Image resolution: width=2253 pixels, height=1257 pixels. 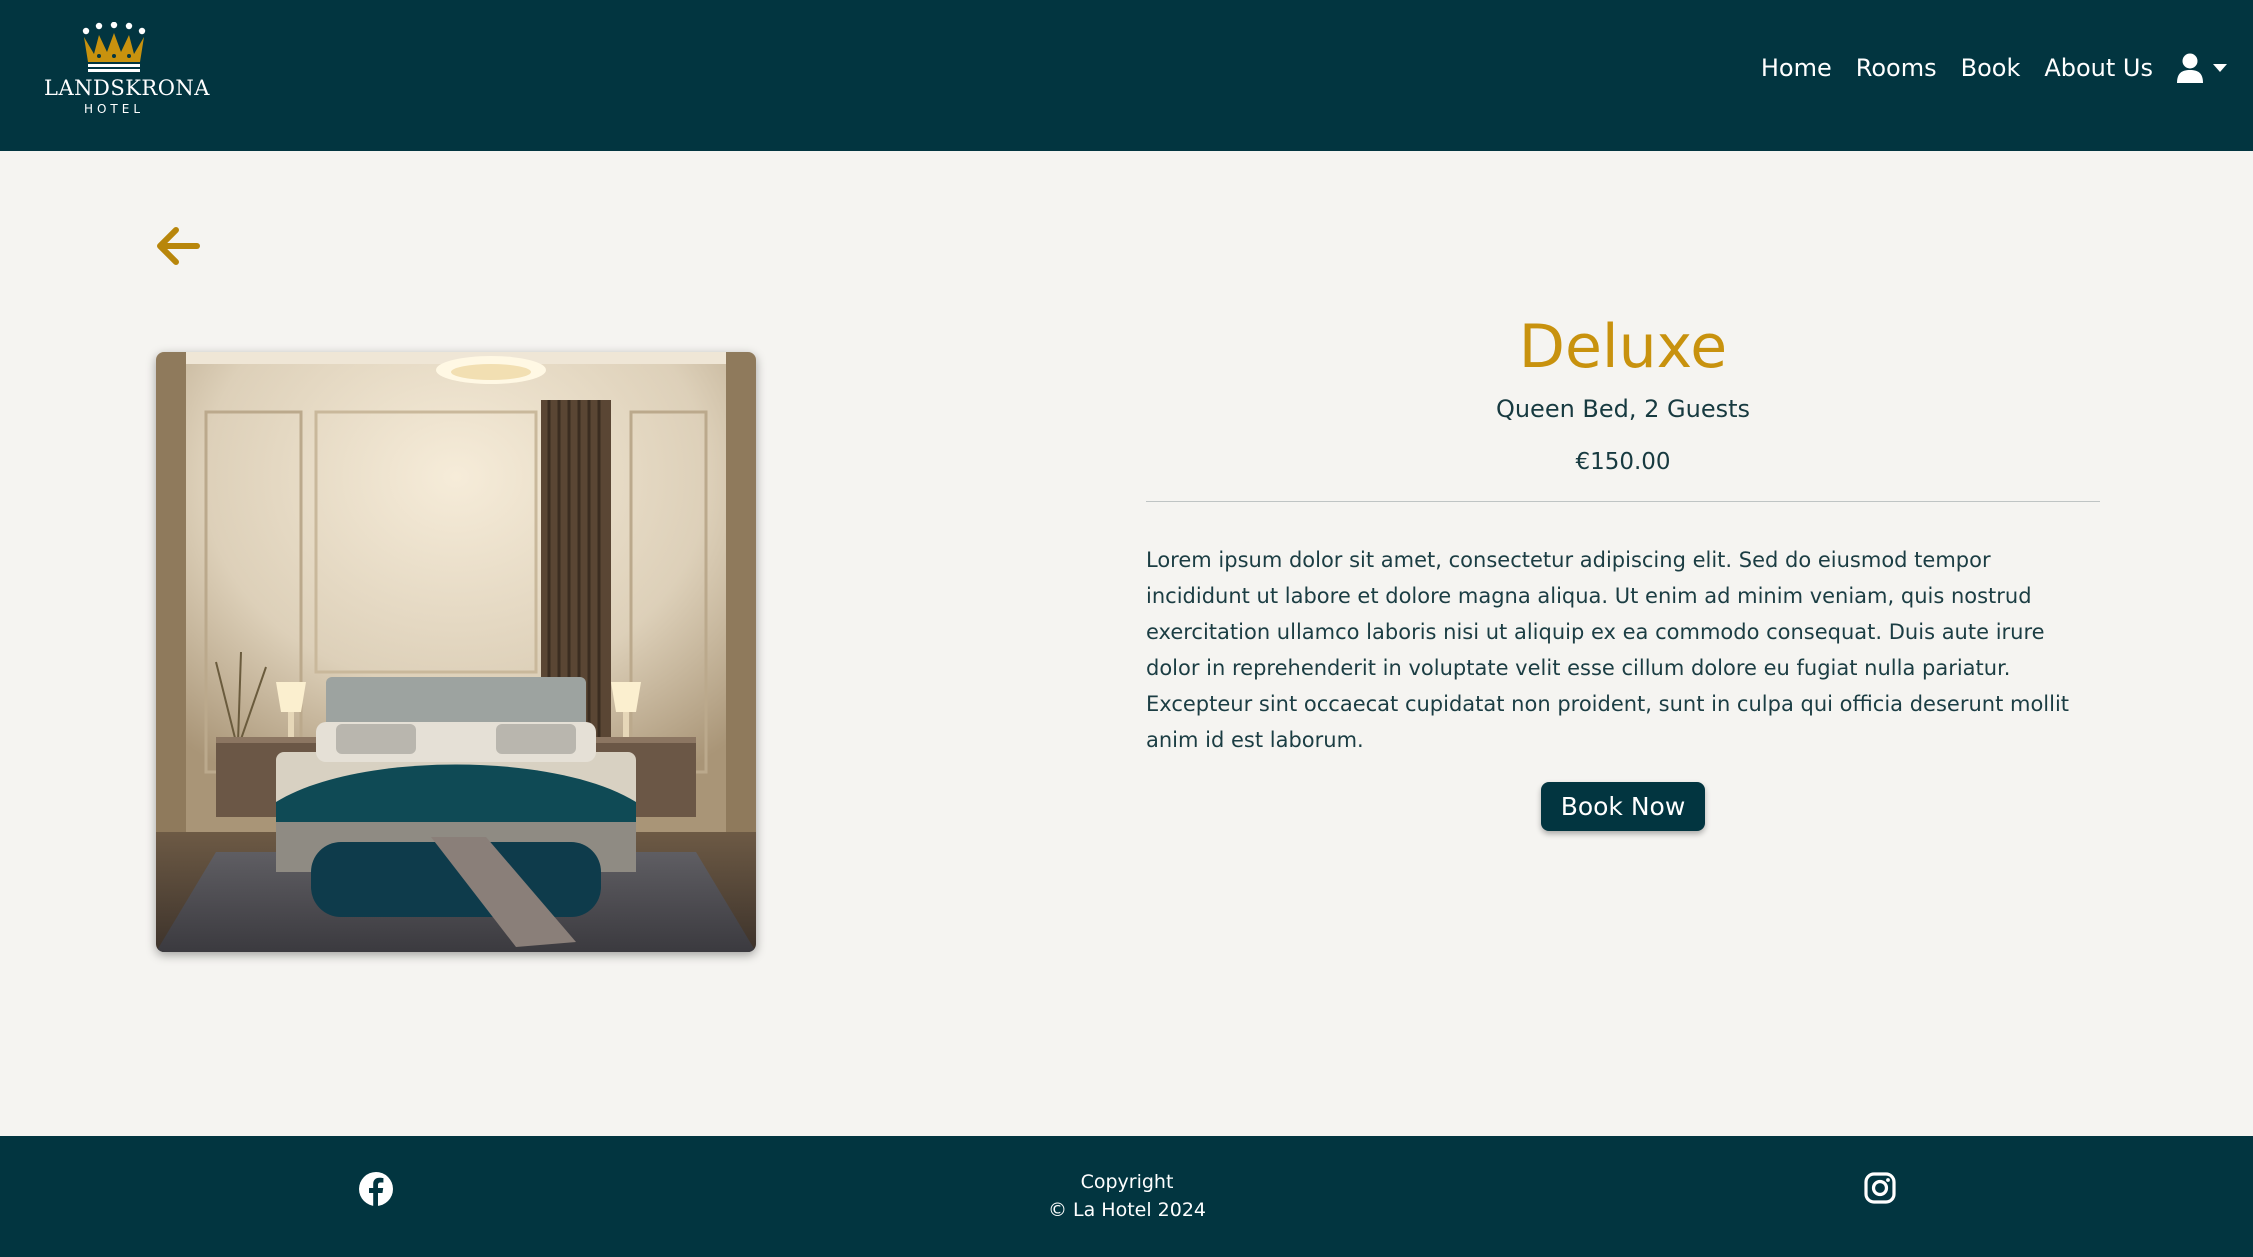 I want to click on instagram-link, so click(x=1880, y=1188).